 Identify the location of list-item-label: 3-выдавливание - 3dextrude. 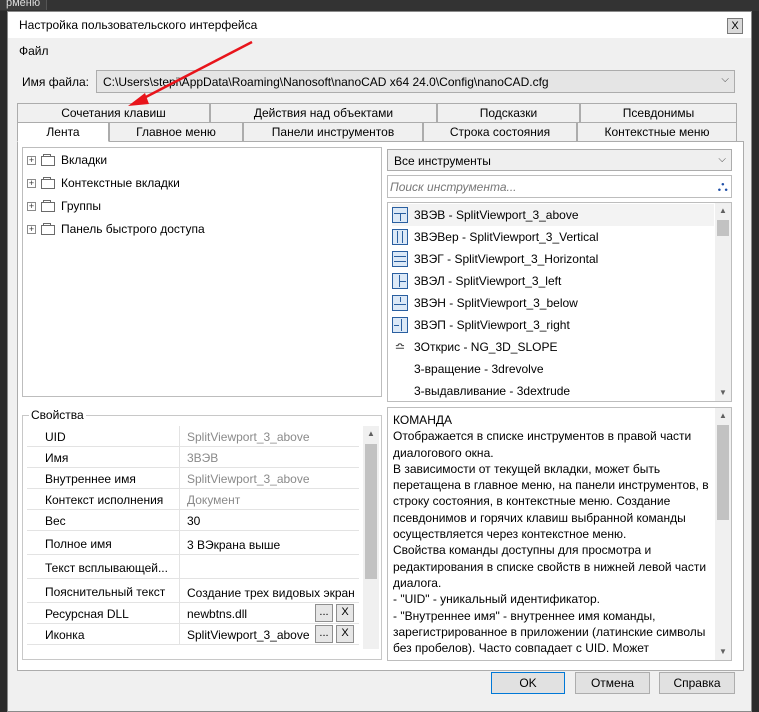
(492, 391).